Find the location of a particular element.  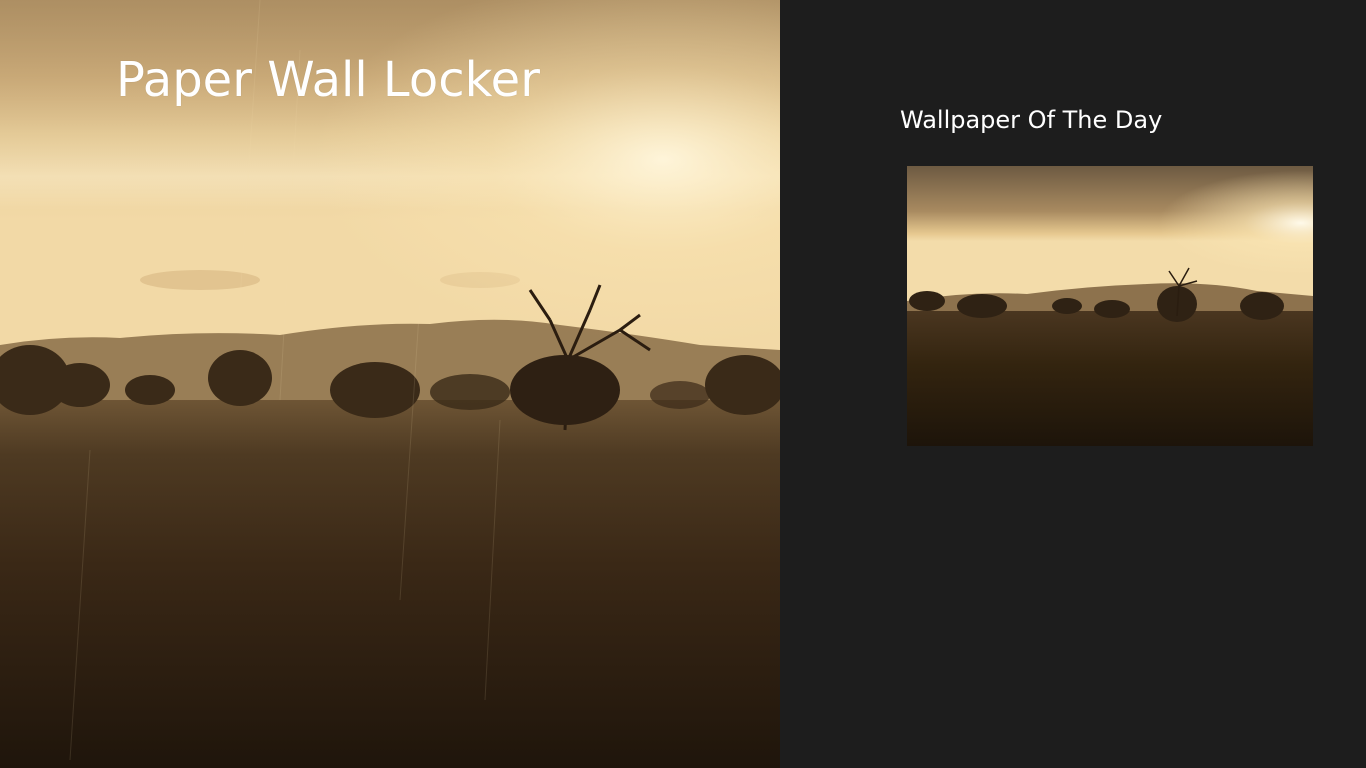

thumbnail-art is located at coordinates (1110, 306).